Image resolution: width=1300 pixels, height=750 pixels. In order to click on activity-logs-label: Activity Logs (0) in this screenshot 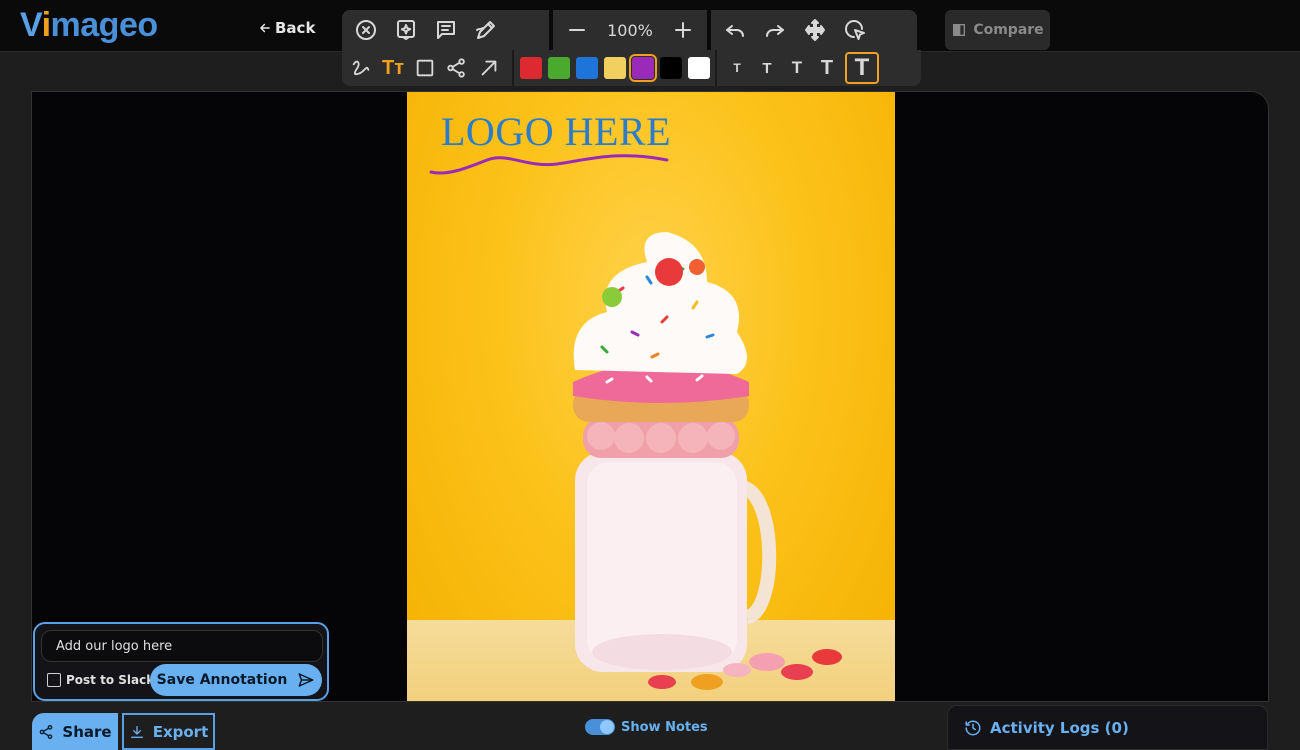, I will do `click(1059, 727)`.